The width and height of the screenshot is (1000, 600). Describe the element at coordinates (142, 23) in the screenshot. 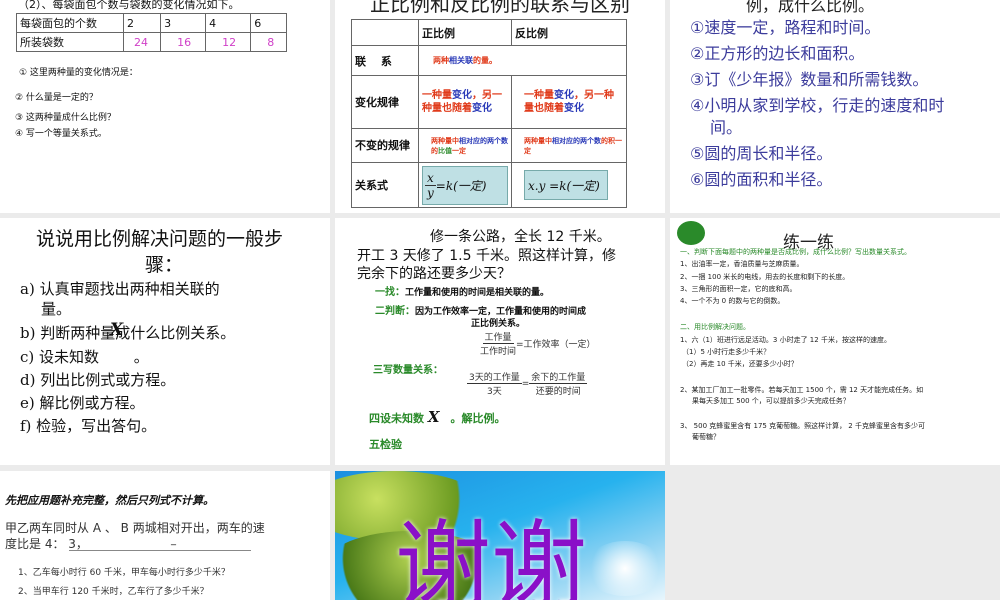

I see `table-cell: 2` at that location.